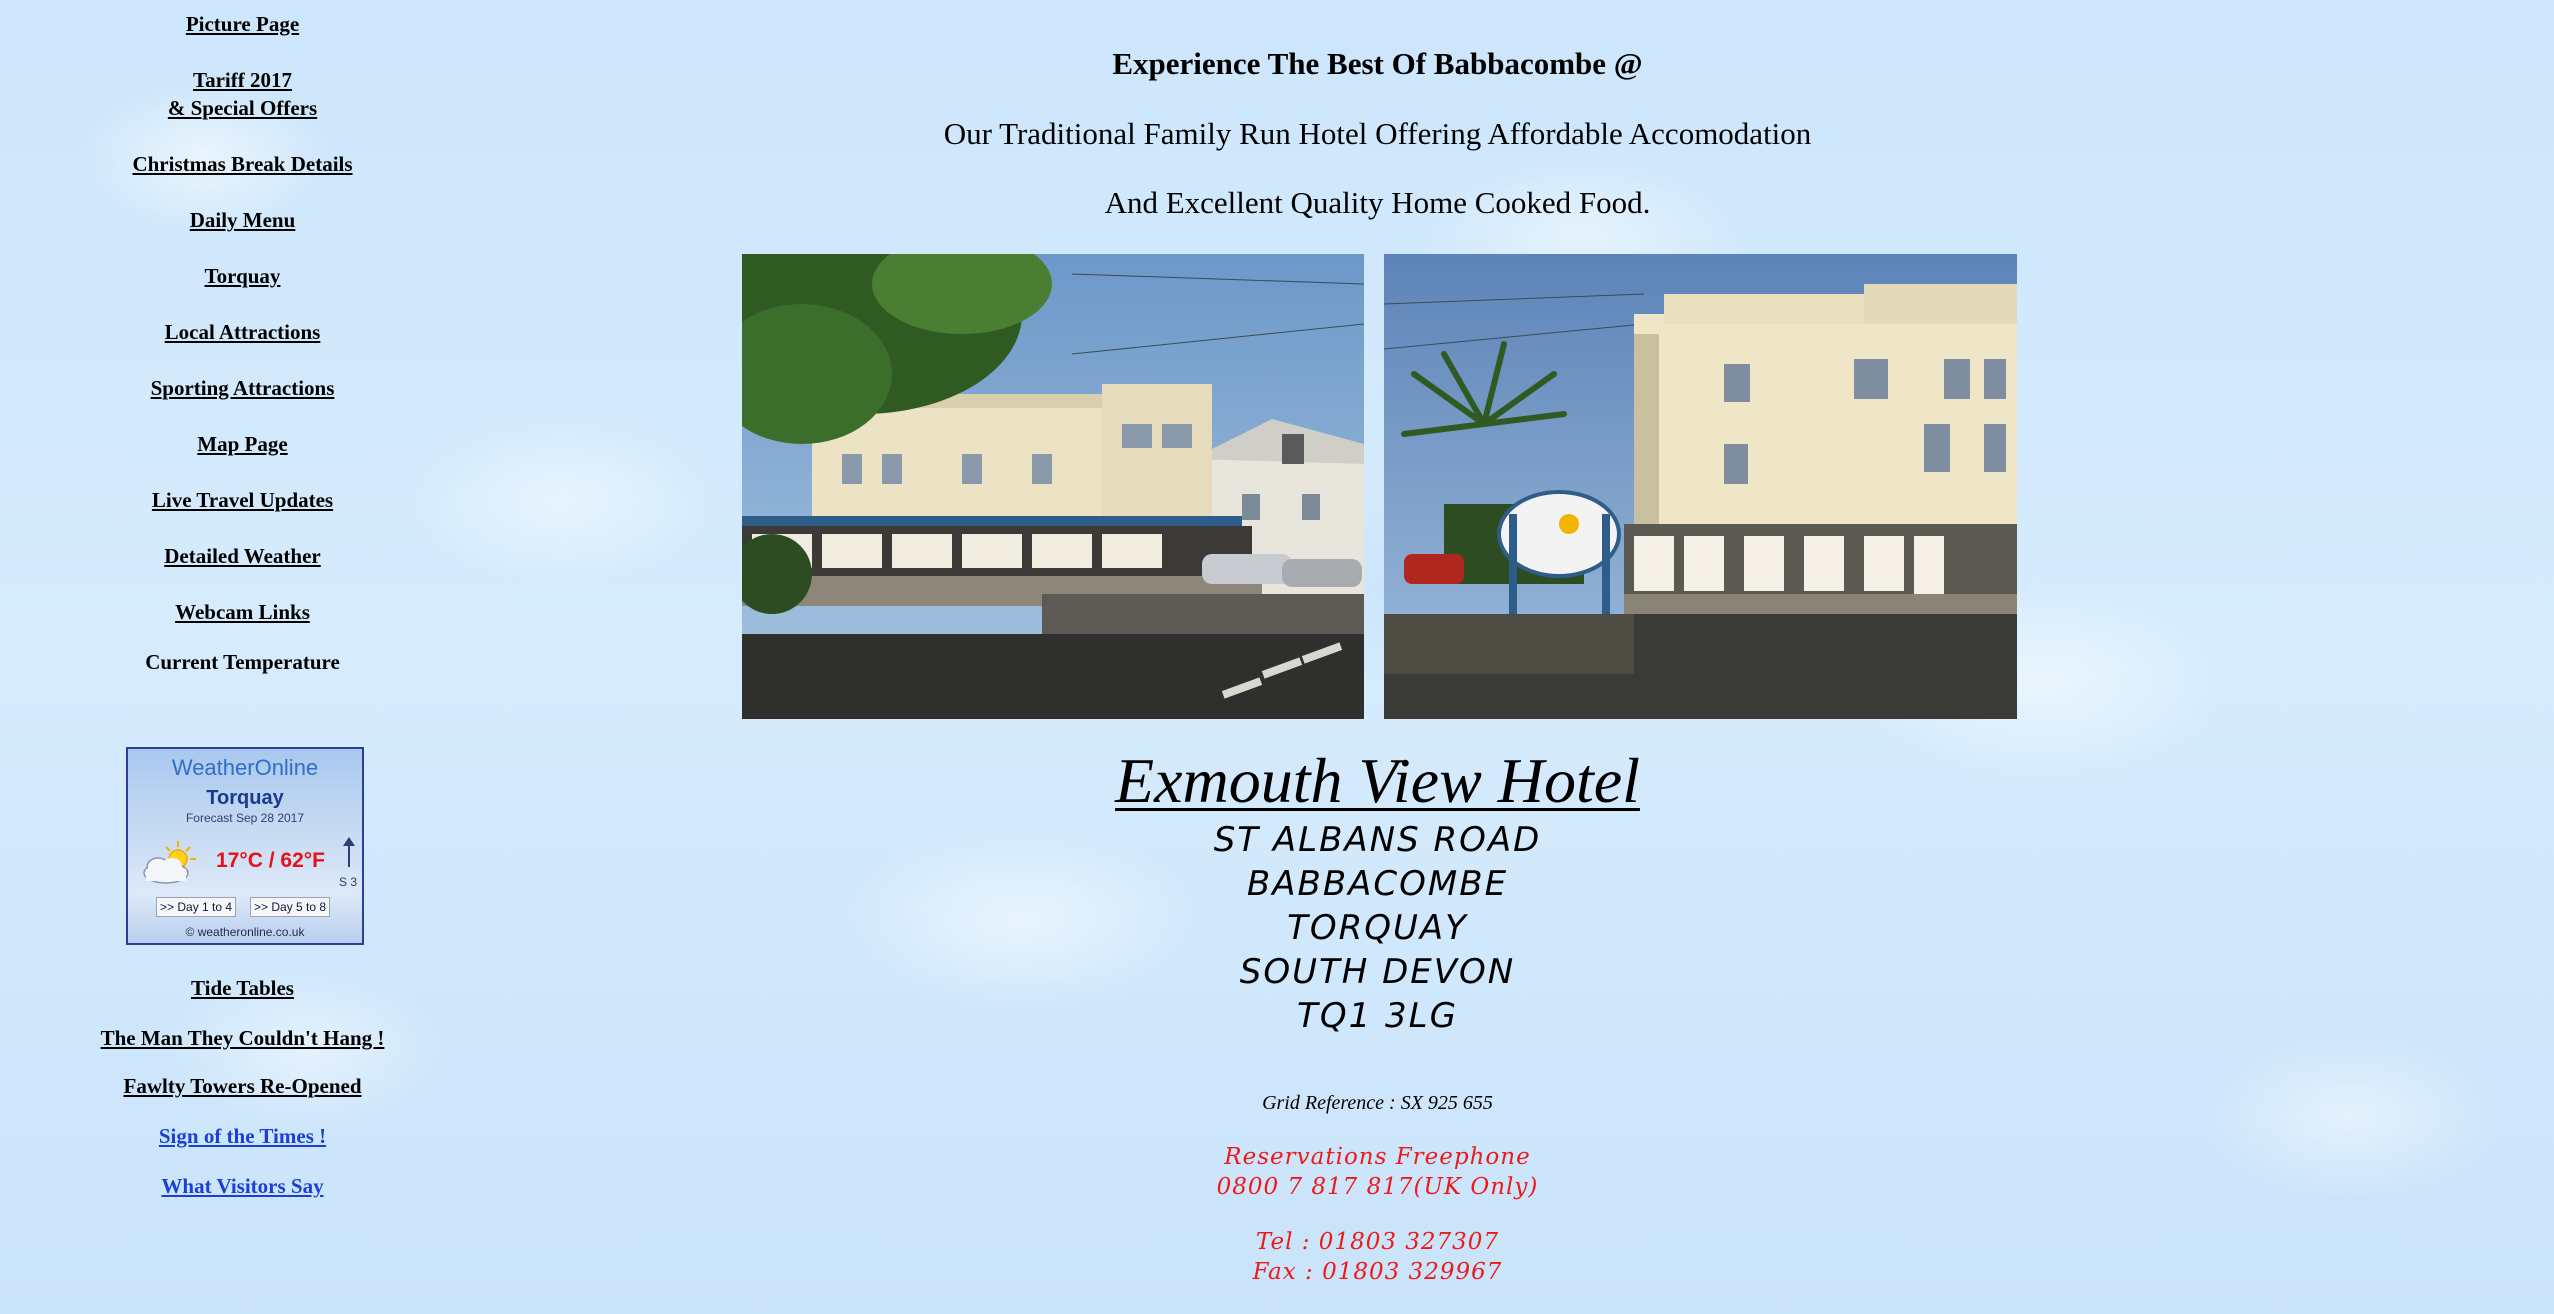  I want to click on fax-number: Fax : 01803 329967, so click(1377, 1272).